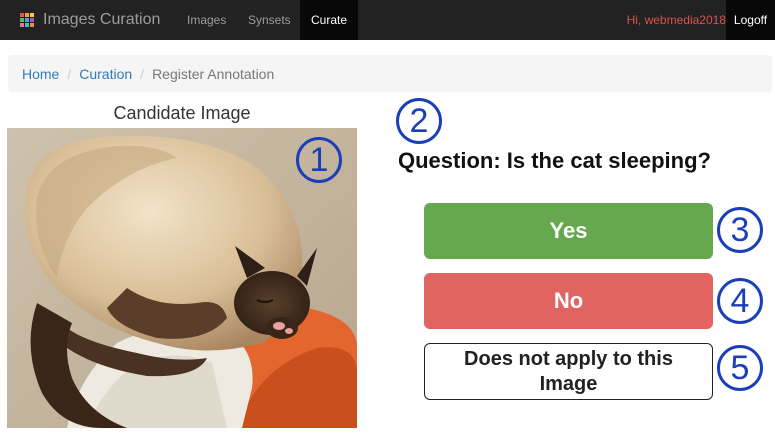 The image size is (775, 434). What do you see at coordinates (269, 20) in the screenshot?
I see `nav-synsets: Synsets` at bounding box center [269, 20].